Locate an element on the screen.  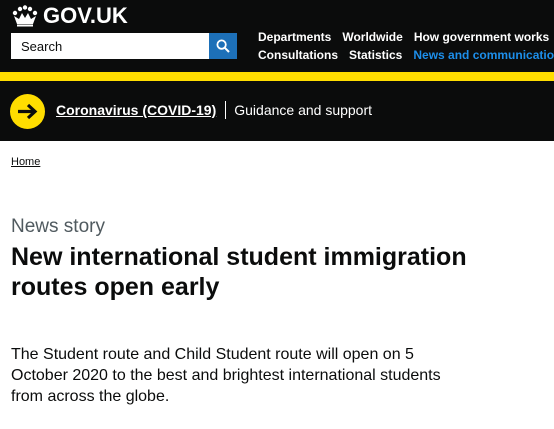
govuk-logo: GOV.UK is located at coordinates (69, 16).